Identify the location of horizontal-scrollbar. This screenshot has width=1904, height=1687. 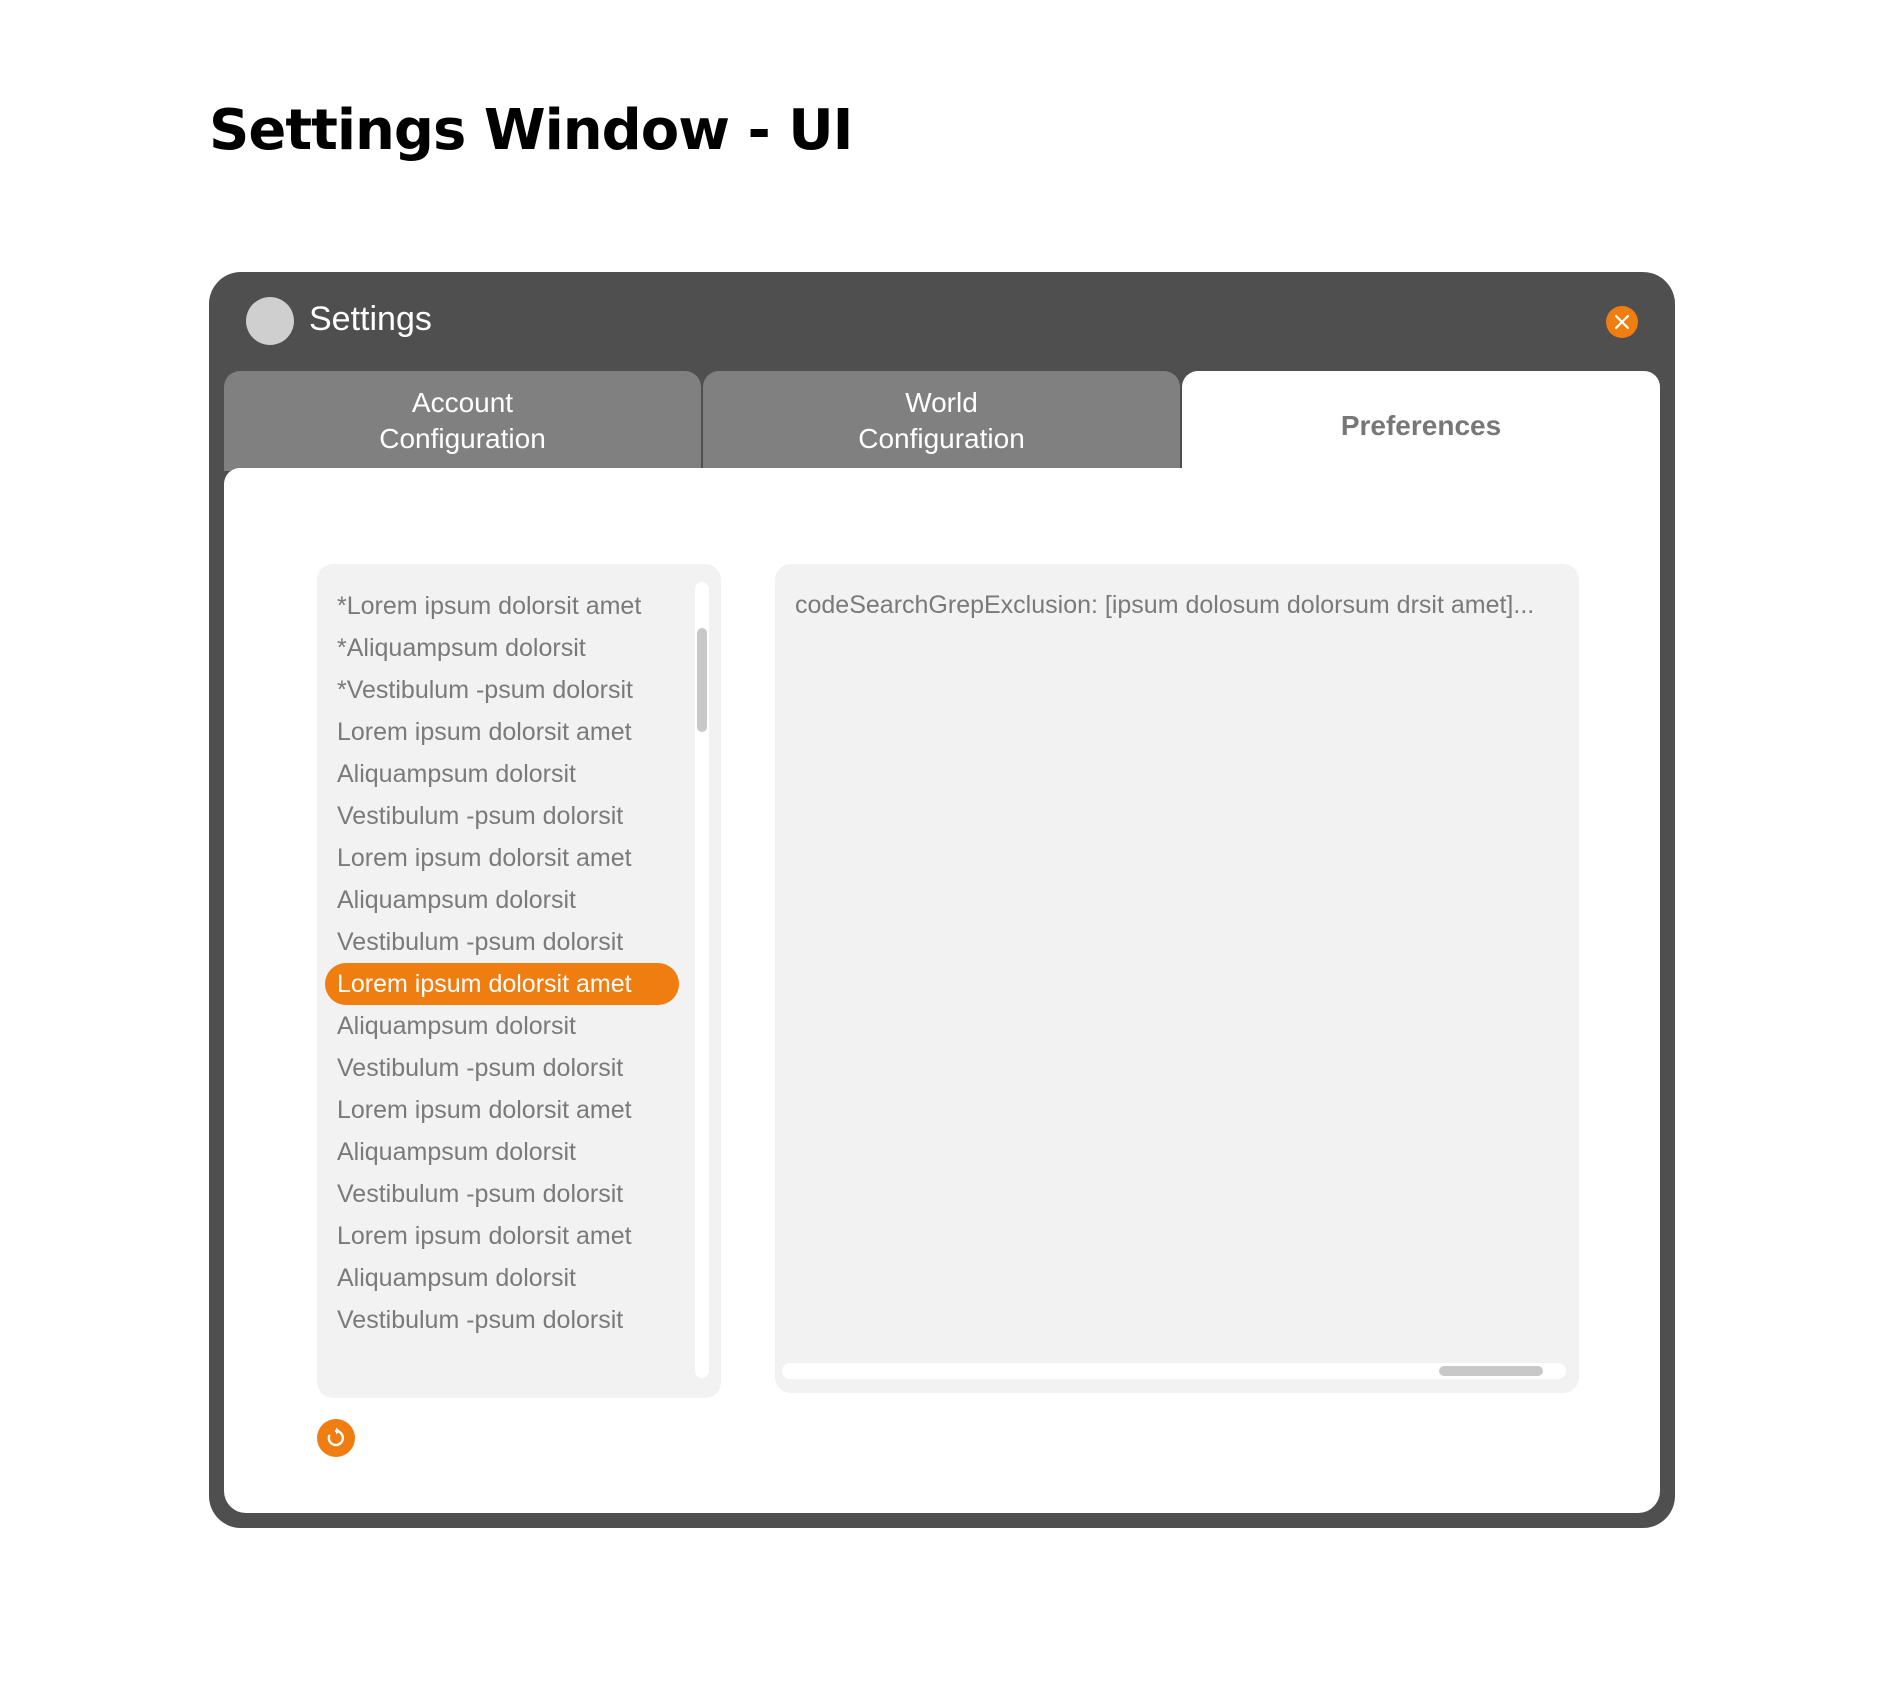
(1174, 1371).